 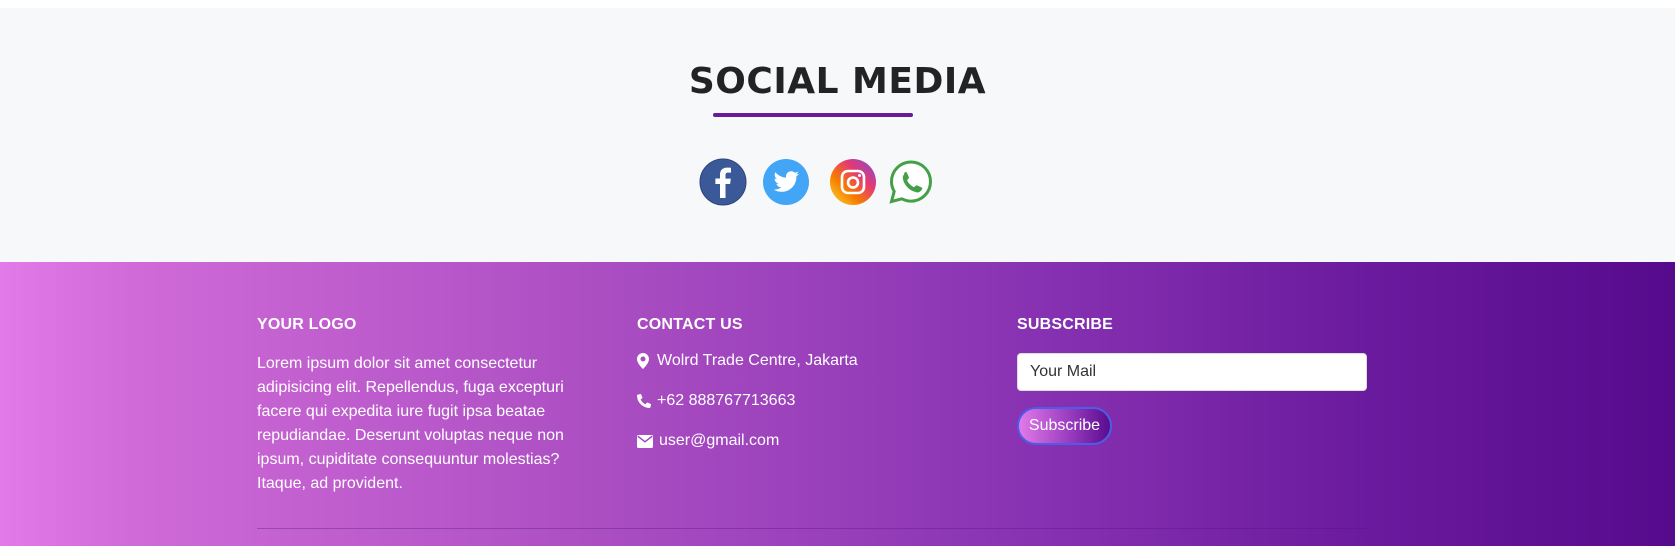 I want to click on footer-divider, so click(x=812, y=528).